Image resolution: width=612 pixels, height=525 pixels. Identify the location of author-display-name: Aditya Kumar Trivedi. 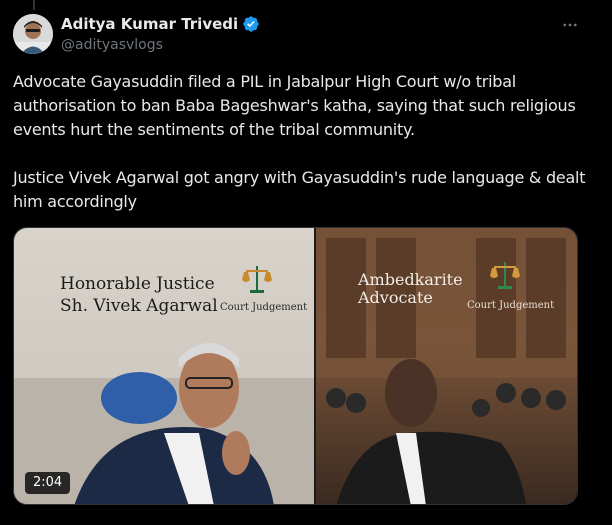
(149, 24).